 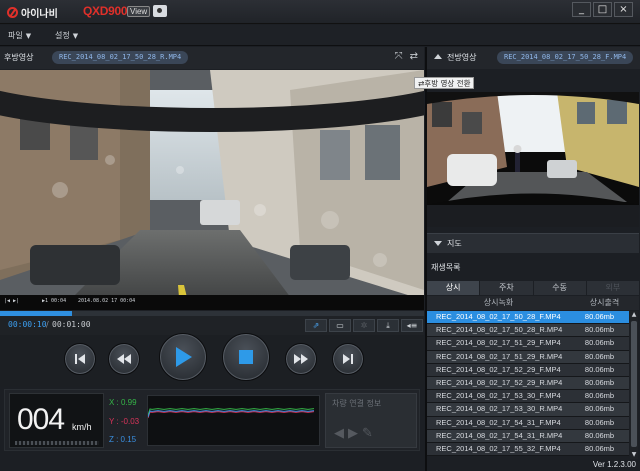 I want to click on column-header-size: 상시출격, so click(x=604, y=303).